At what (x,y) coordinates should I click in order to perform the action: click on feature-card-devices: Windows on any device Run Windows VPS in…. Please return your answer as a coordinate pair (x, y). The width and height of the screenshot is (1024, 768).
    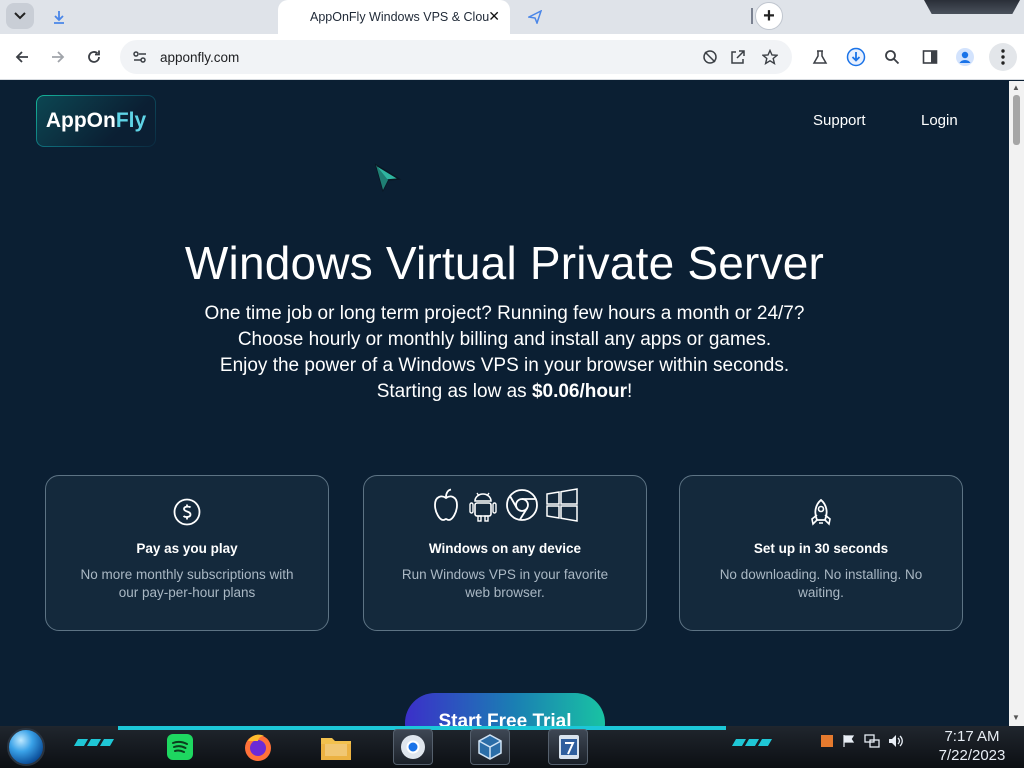
    Looking at the image, I should click on (505, 553).